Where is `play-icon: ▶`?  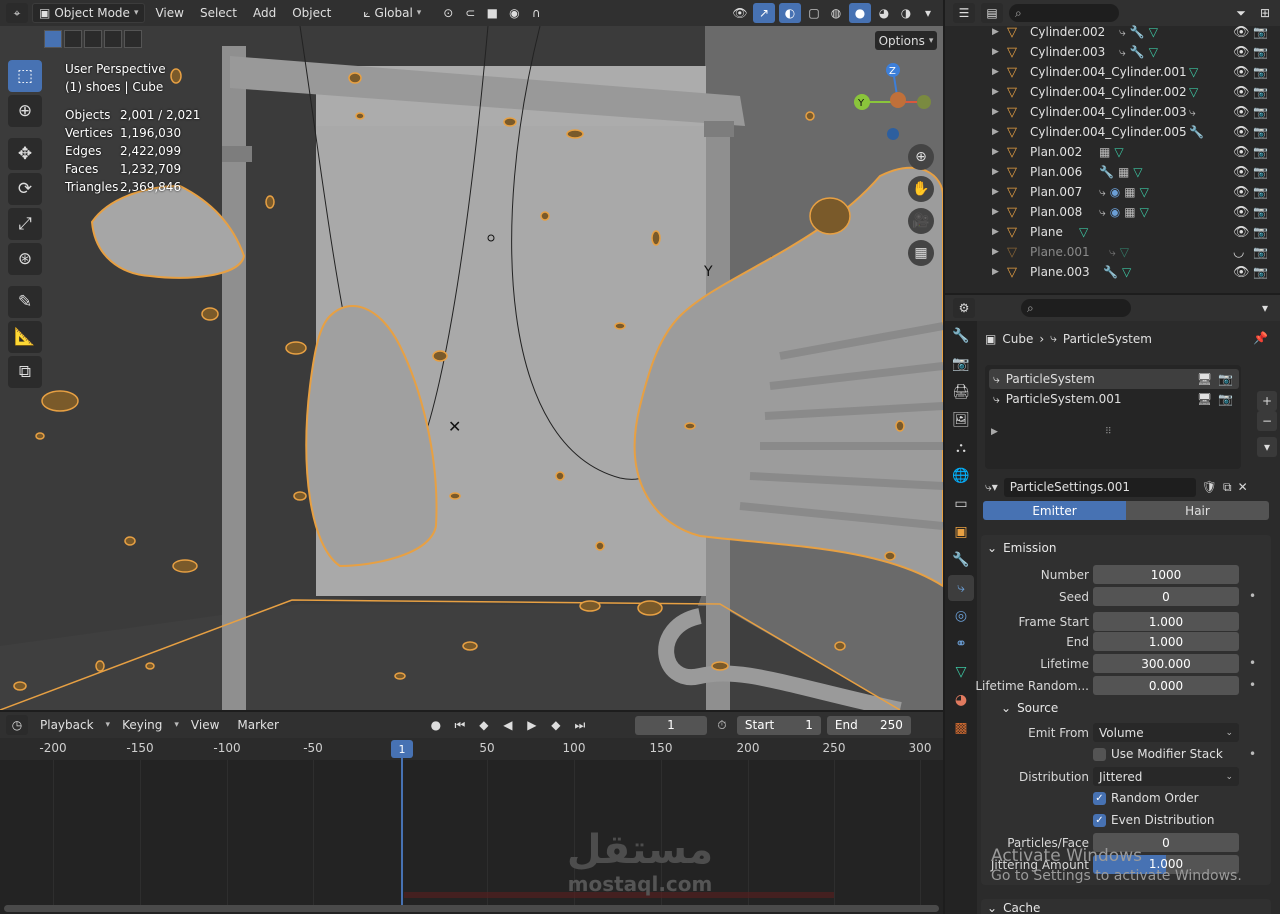 play-icon: ▶ is located at coordinates (532, 725).